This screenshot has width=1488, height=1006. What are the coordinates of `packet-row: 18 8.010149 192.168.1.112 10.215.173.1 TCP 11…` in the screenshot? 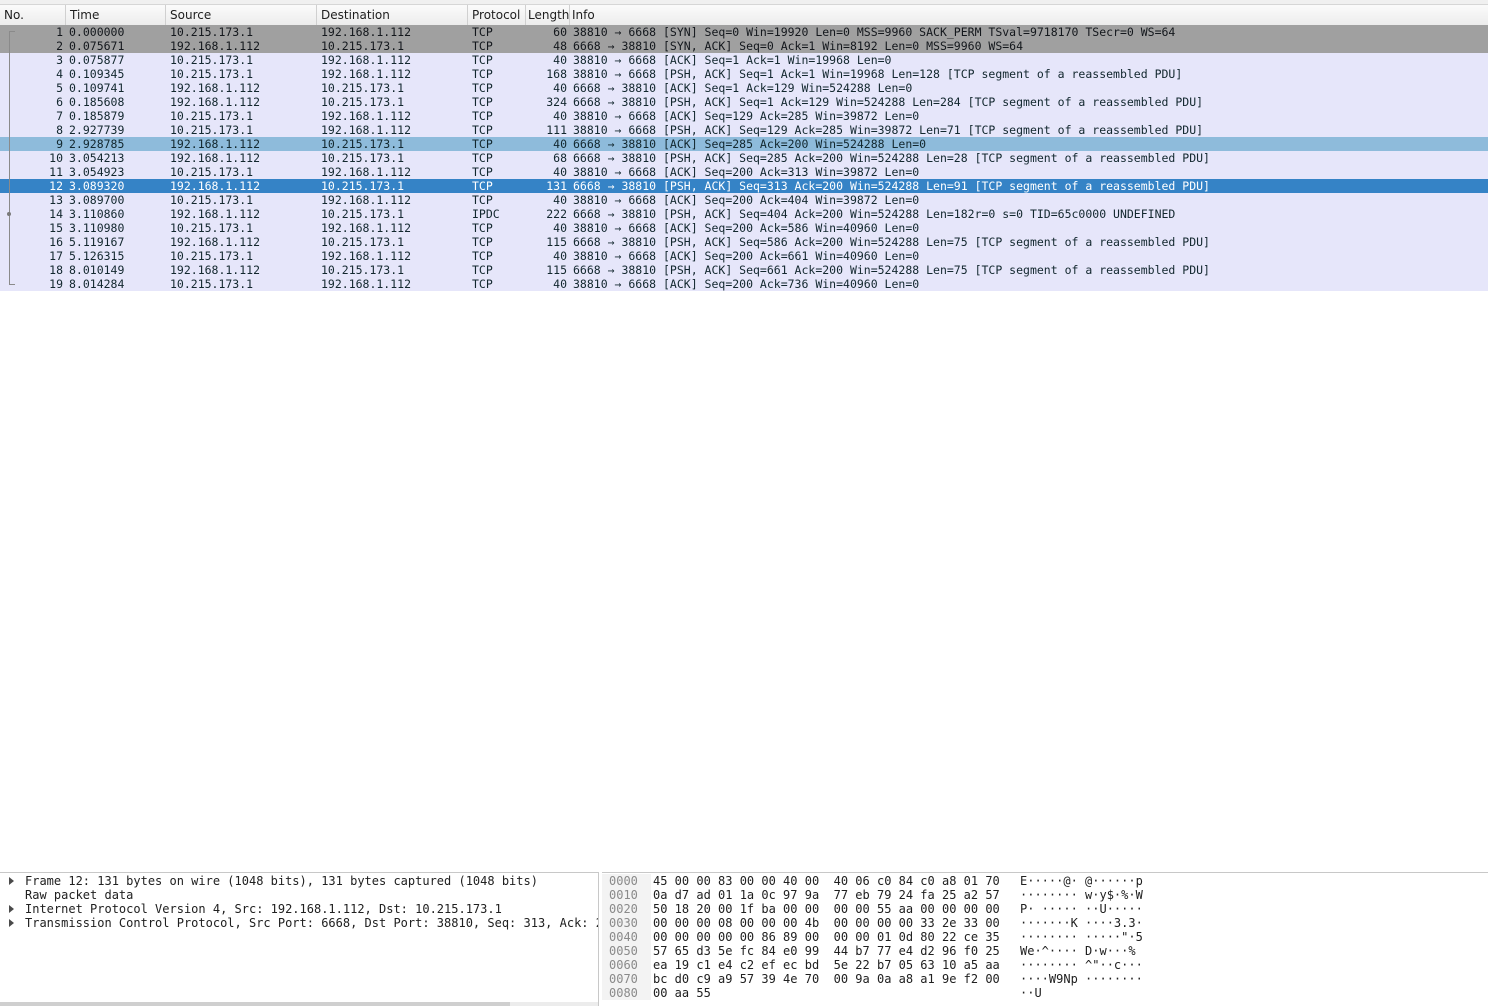 It's located at (744, 270).